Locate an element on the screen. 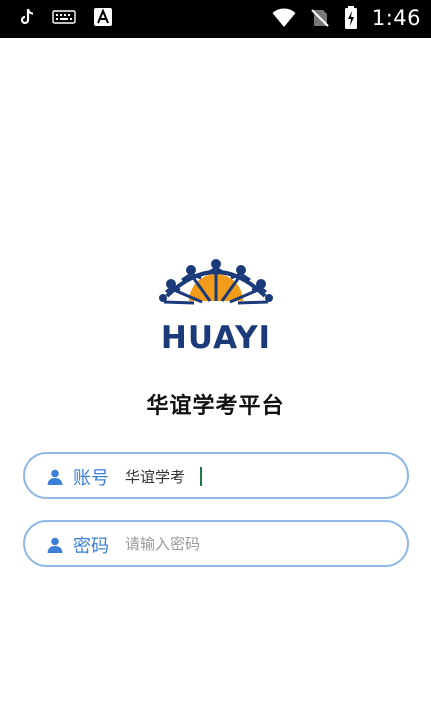  account-input is located at coordinates (255, 476).